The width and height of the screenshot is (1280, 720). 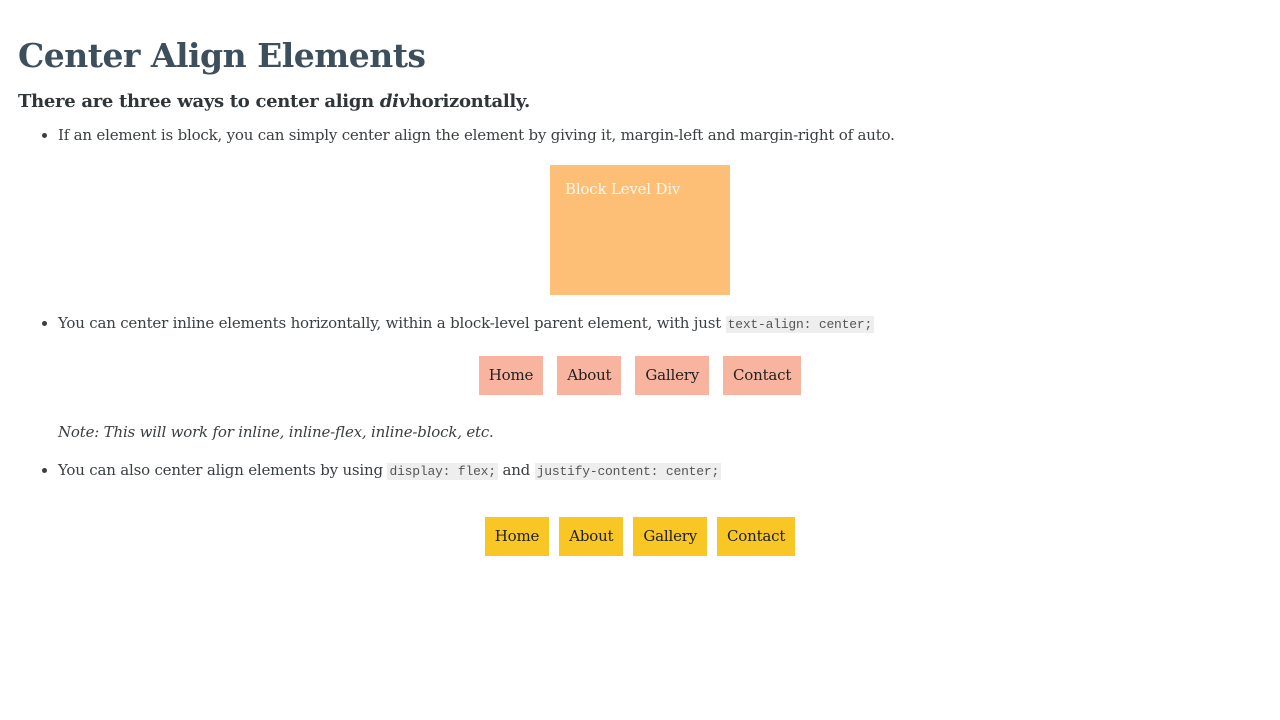 I want to click on flex-nav-demo: Home About Gallery Contact, so click(x=640, y=536).